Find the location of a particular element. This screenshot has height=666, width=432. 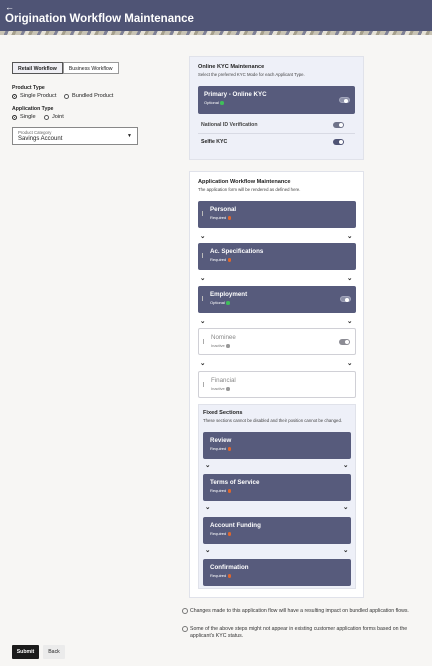

national-id-toggle is located at coordinates (338, 125).